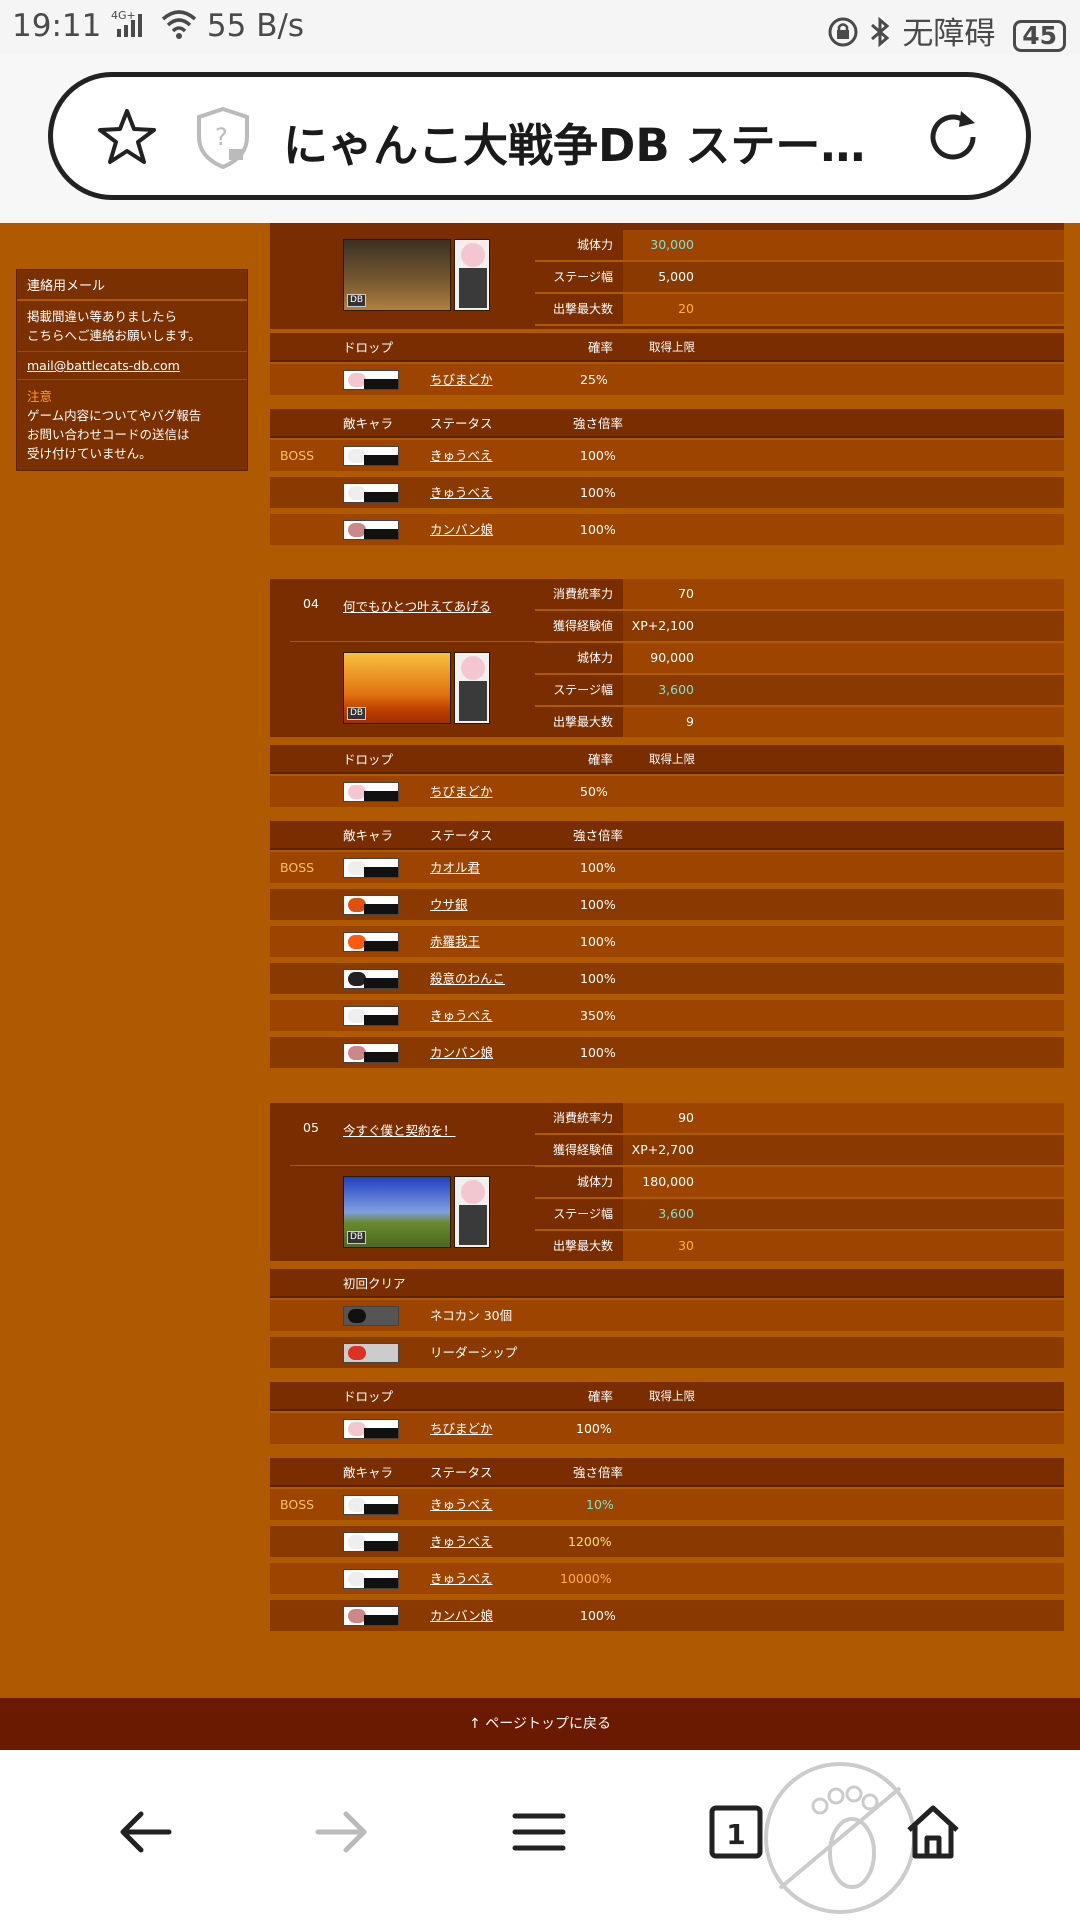  I want to click on boss-label: BOSS, so click(297, 455).